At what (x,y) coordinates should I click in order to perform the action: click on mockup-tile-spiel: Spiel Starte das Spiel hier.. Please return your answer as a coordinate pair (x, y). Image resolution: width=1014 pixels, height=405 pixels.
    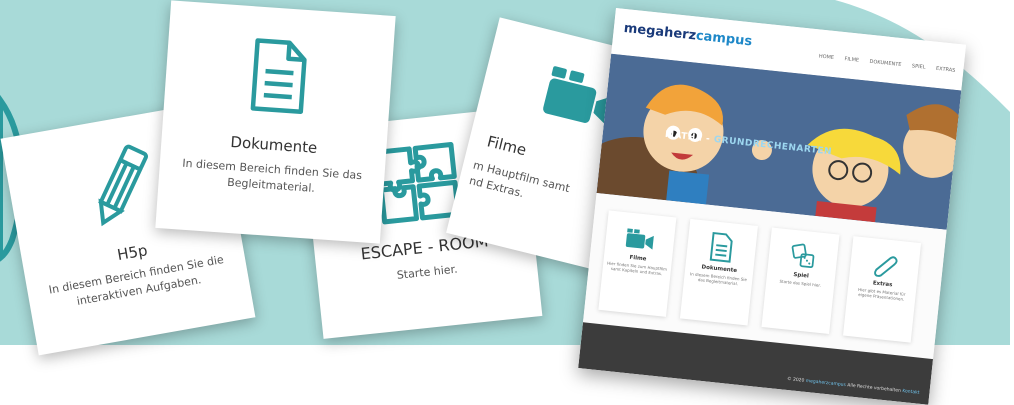
    Looking at the image, I should click on (800, 281).